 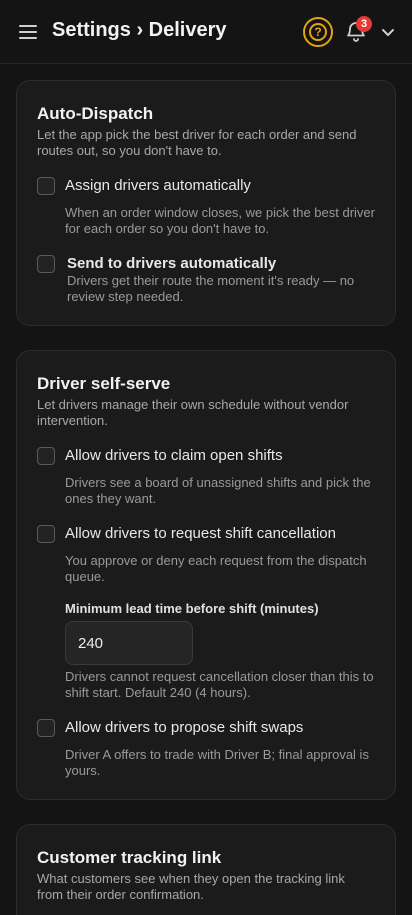 I want to click on send-drivers-checkbox, so click(x=46, y=264).